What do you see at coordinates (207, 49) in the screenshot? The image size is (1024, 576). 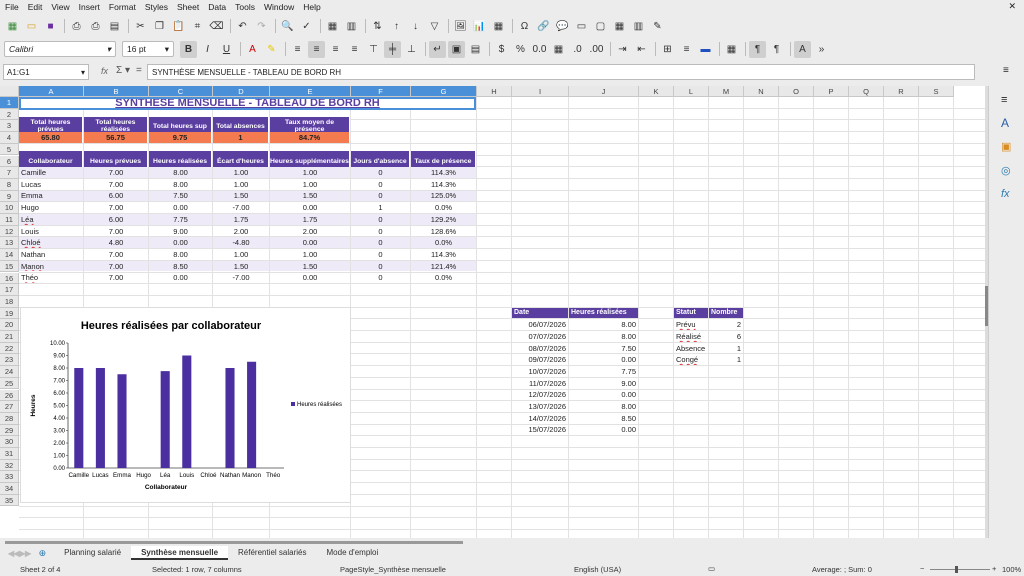 I see `italic-icon: I` at bounding box center [207, 49].